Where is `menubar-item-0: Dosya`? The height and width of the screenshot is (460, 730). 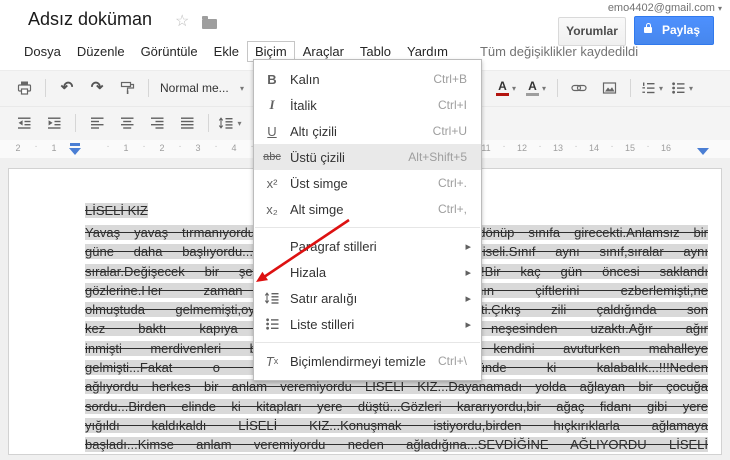 menubar-item-0: Dosya is located at coordinates (42, 51).